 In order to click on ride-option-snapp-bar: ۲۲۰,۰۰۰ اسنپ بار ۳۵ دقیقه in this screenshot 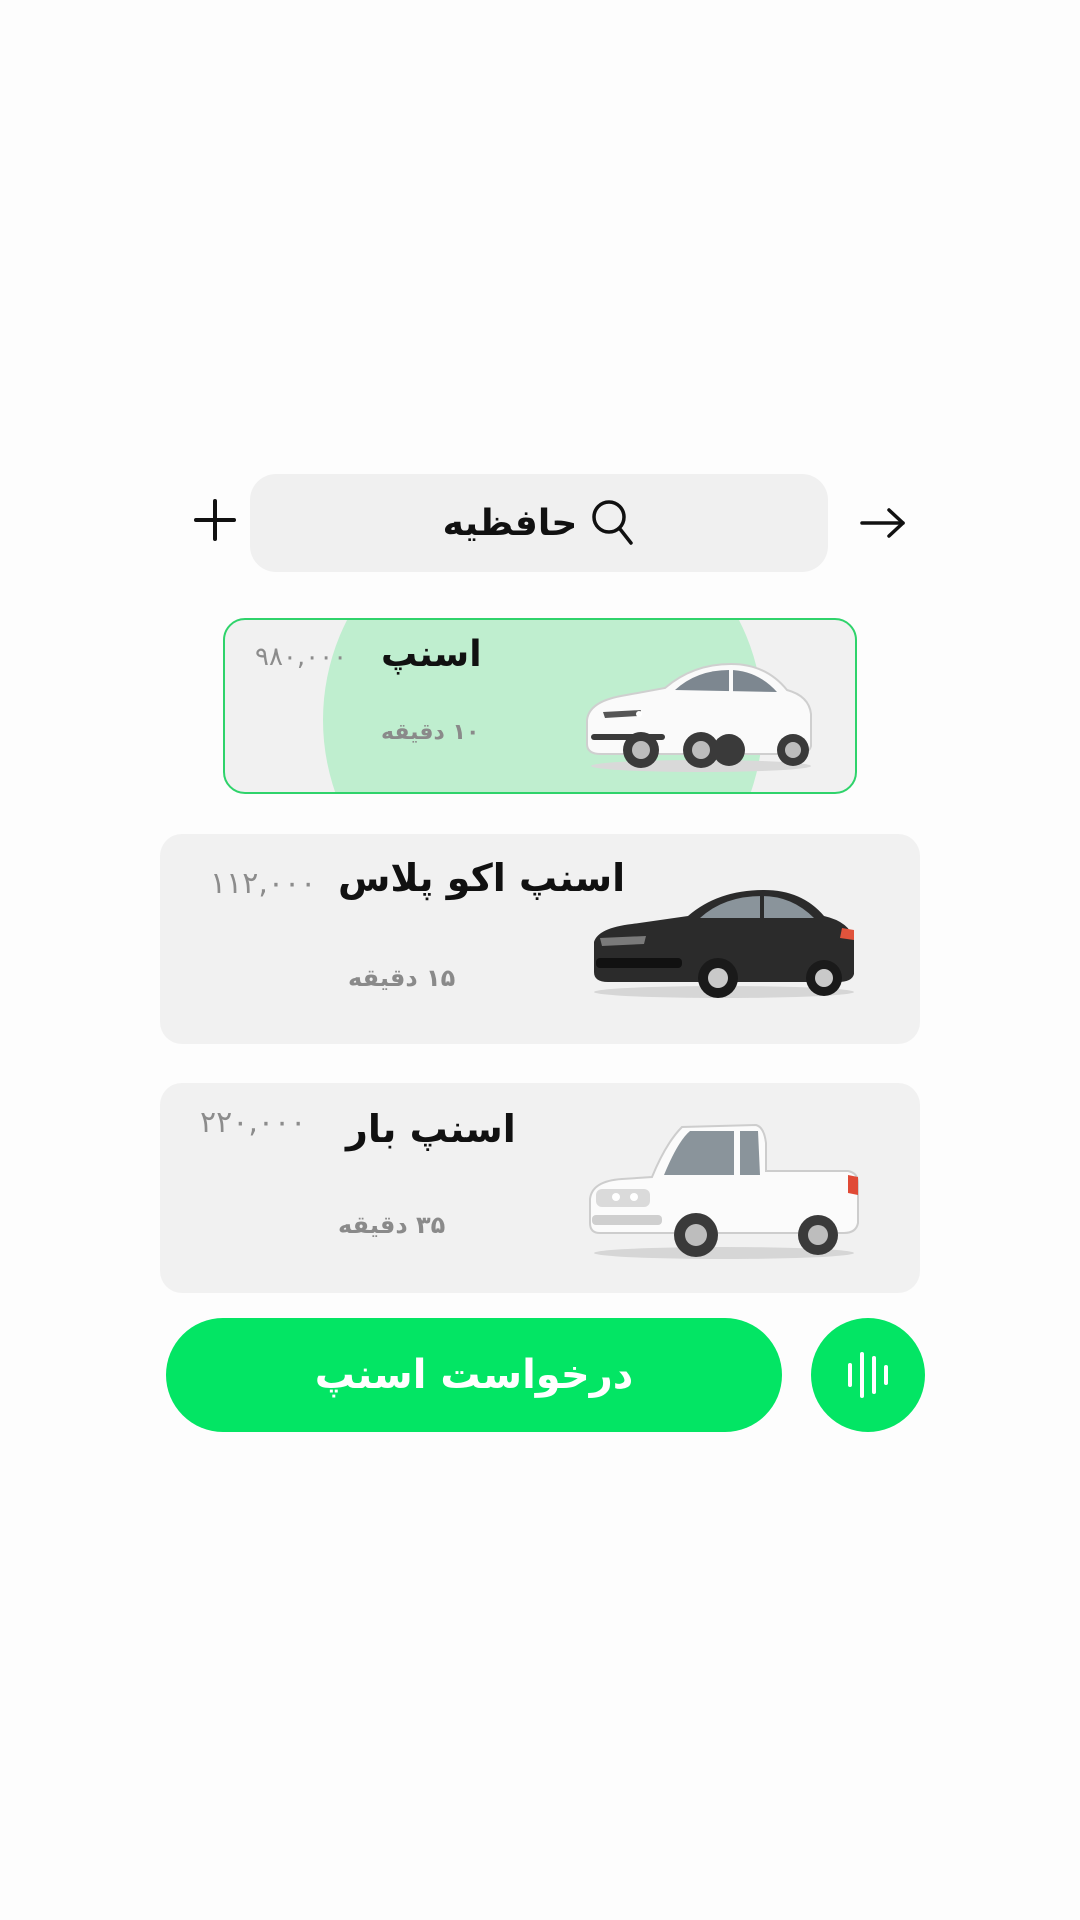, I will do `click(540, 1188)`.